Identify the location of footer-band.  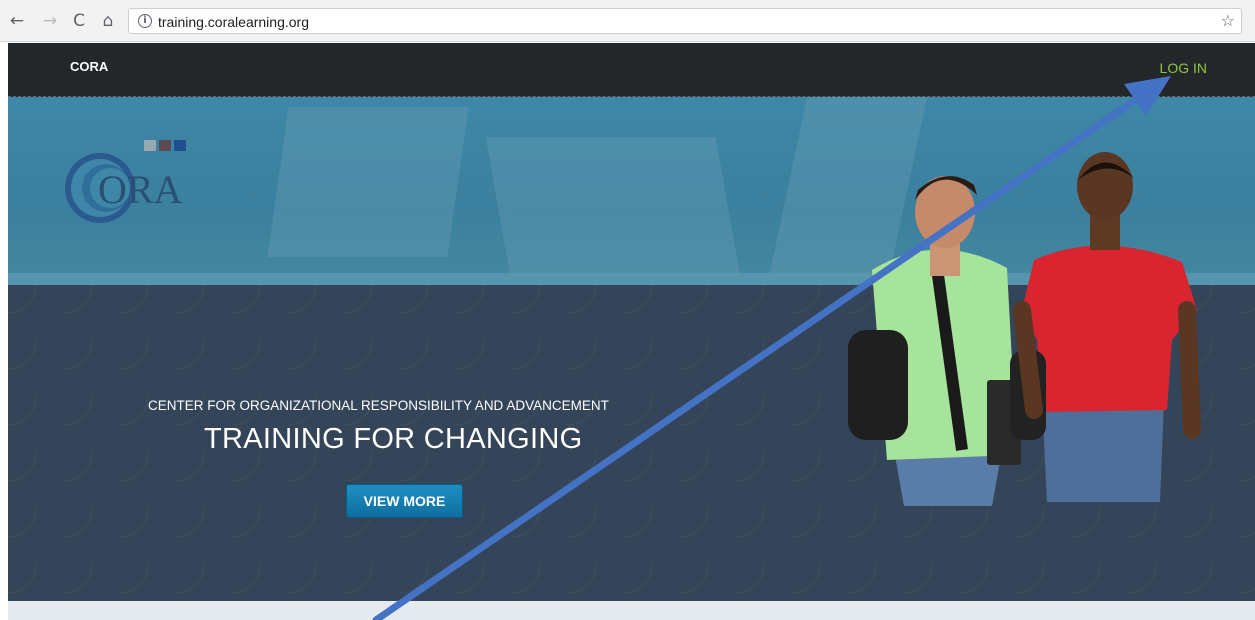
(631, 610).